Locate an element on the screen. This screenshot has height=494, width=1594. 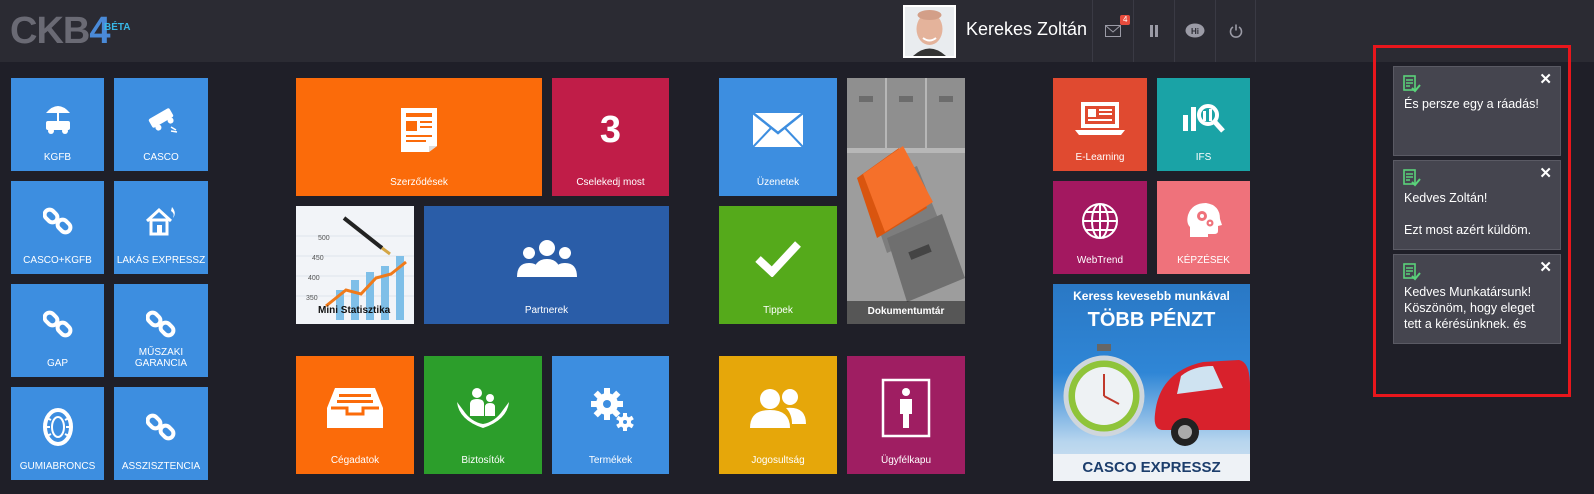
mail-icon is located at coordinates (1113, 31).